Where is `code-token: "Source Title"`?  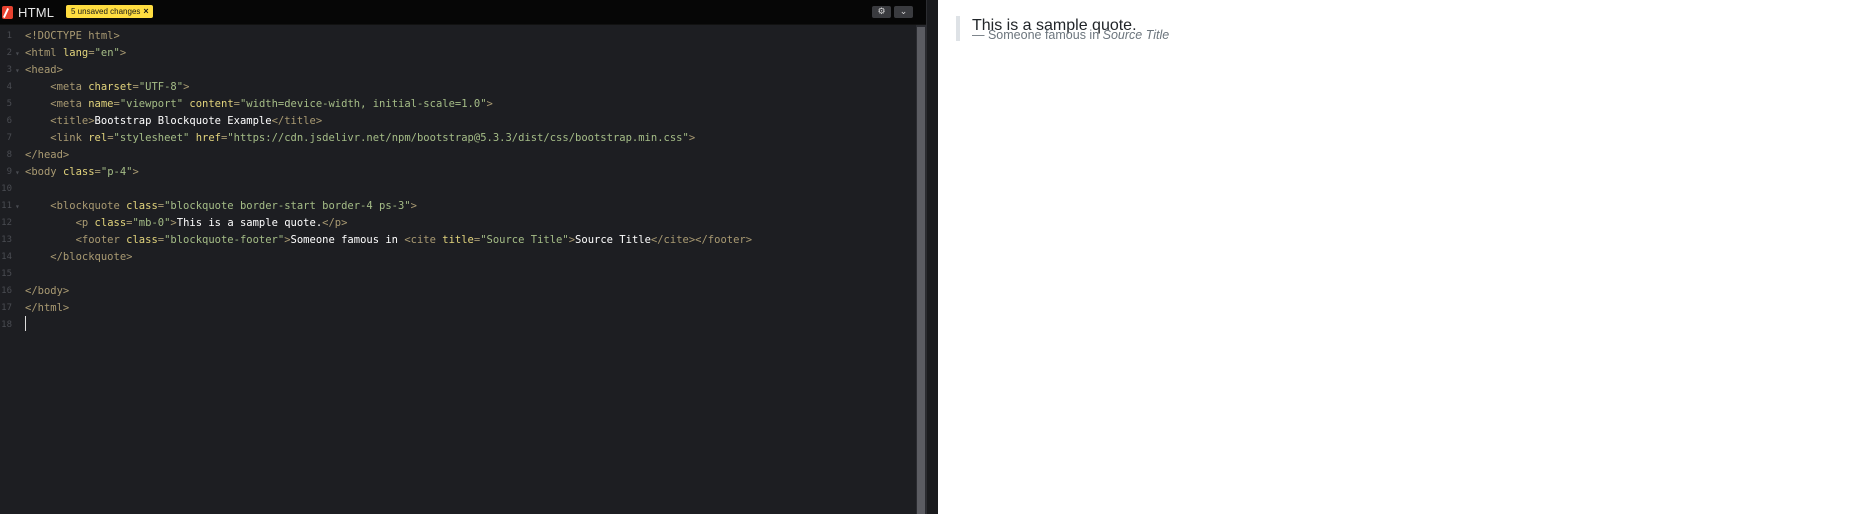 code-token: "Source Title" is located at coordinates (524, 240).